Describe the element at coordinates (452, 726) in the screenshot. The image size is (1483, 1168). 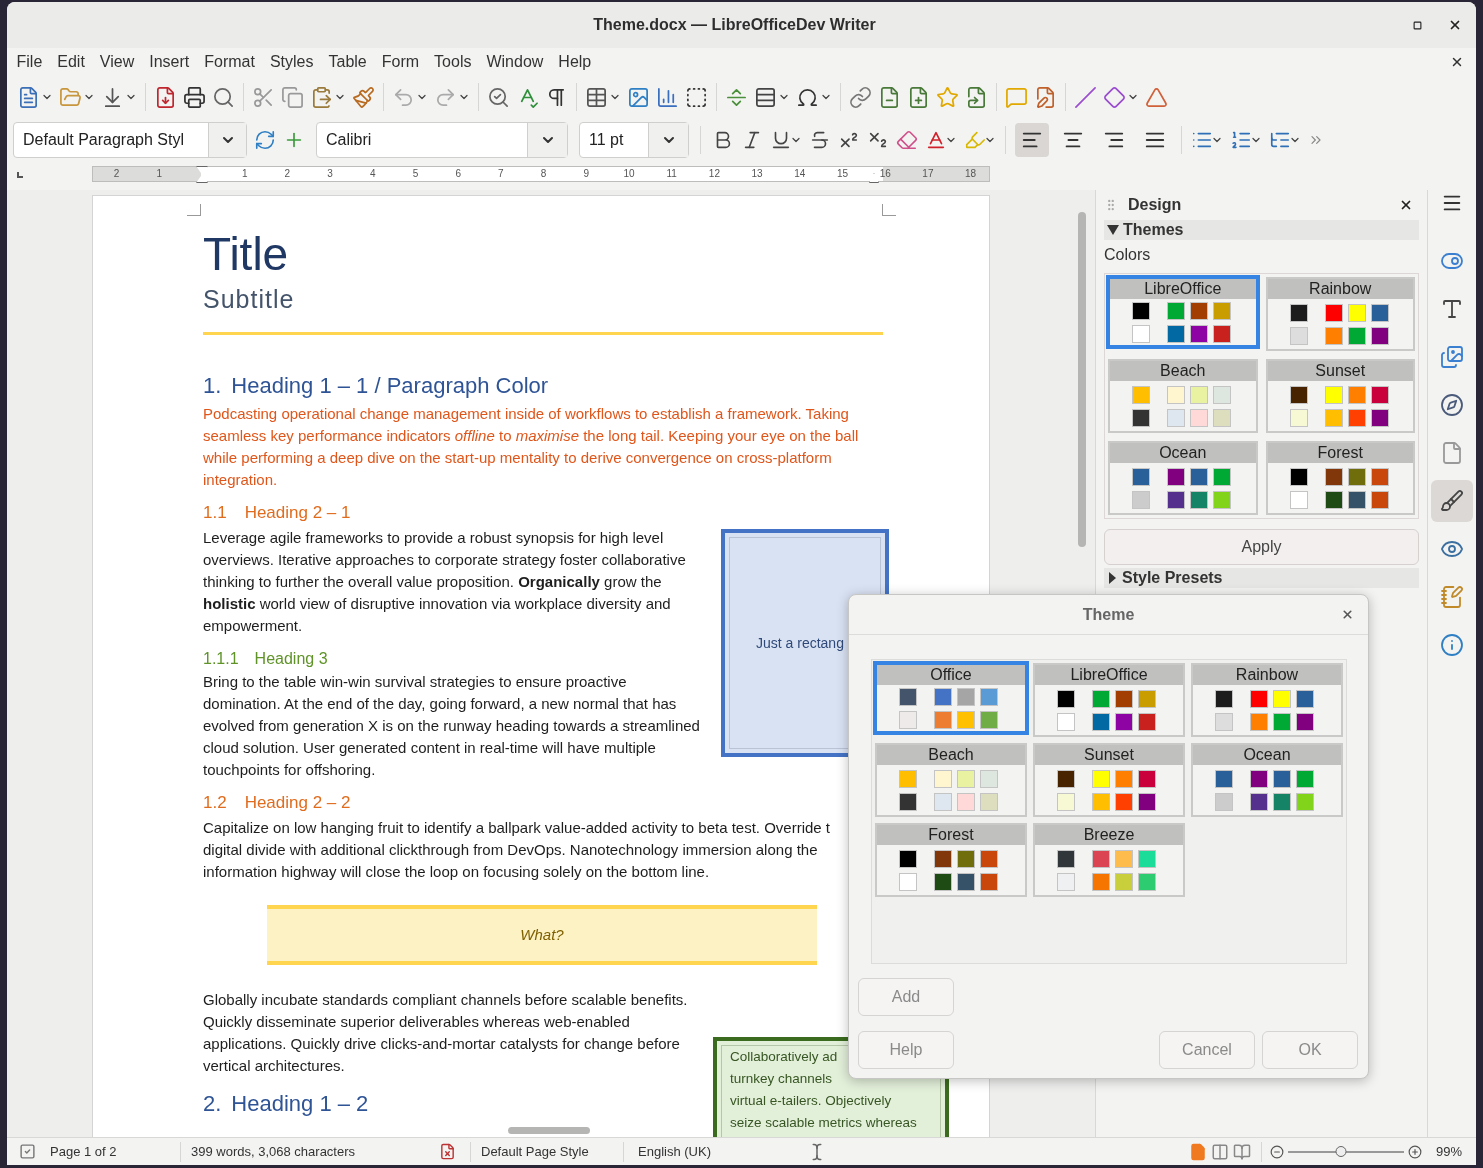
I see `paragraph: Bring to the table win-win survival strategies to ensure proactive domination. At the end of the day, going forward, a new normal that has evolved from generation X is on the runway heading towards a streamlined cloud solution. User generated content in real-time will have multiple touchpoints for offshoring.` at that location.